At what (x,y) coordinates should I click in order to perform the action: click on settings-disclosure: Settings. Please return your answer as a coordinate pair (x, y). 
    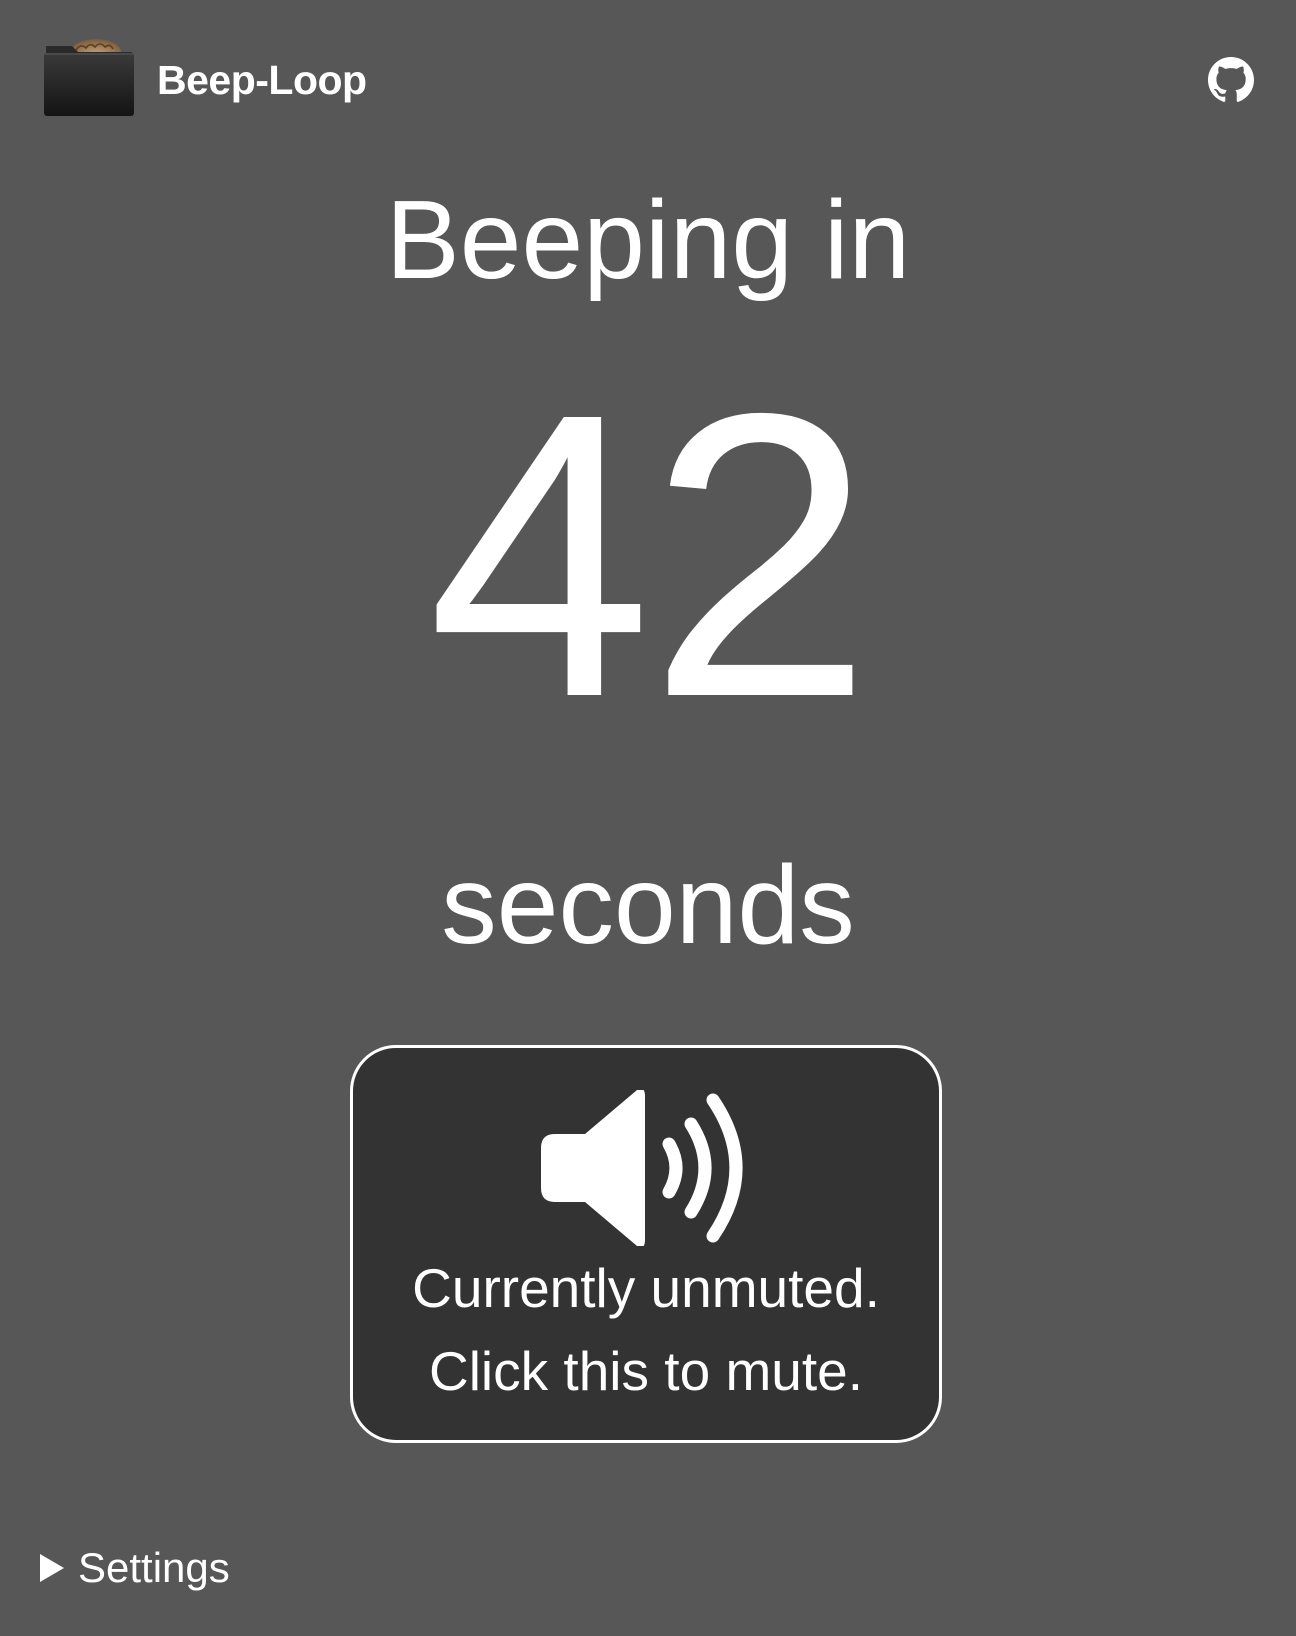
    Looking at the image, I should click on (135, 1568).